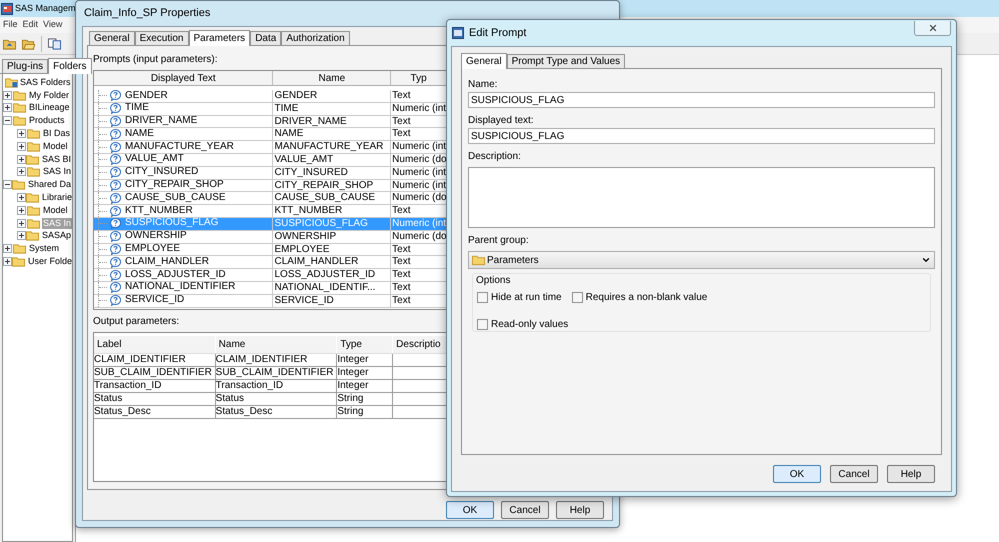 This screenshot has height=542, width=999. I want to click on field-label: Name:, so click(483, 84).